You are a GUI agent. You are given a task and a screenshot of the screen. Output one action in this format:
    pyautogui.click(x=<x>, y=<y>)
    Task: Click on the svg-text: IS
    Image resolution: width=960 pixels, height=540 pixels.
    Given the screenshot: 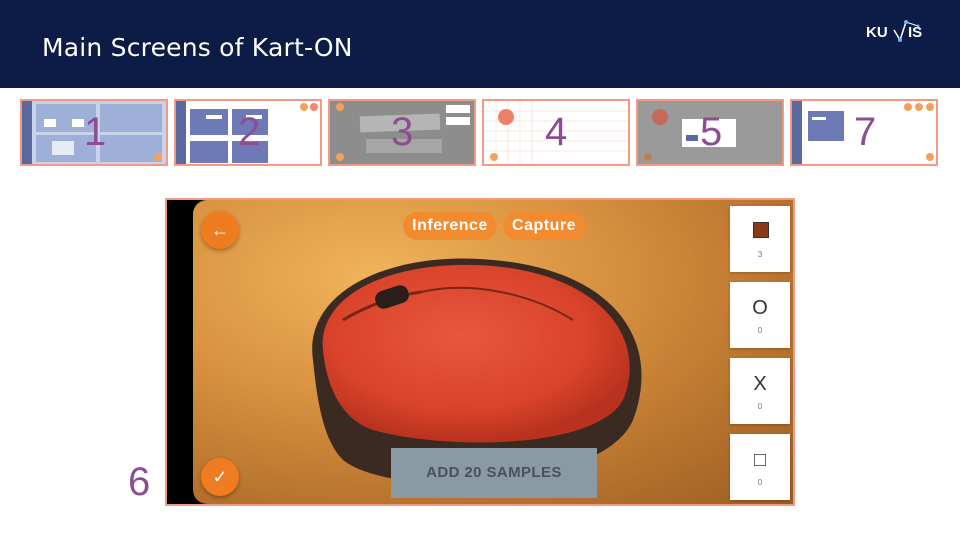 What is the action you would take?
    pyautogui.click(x=915, y=32)
    